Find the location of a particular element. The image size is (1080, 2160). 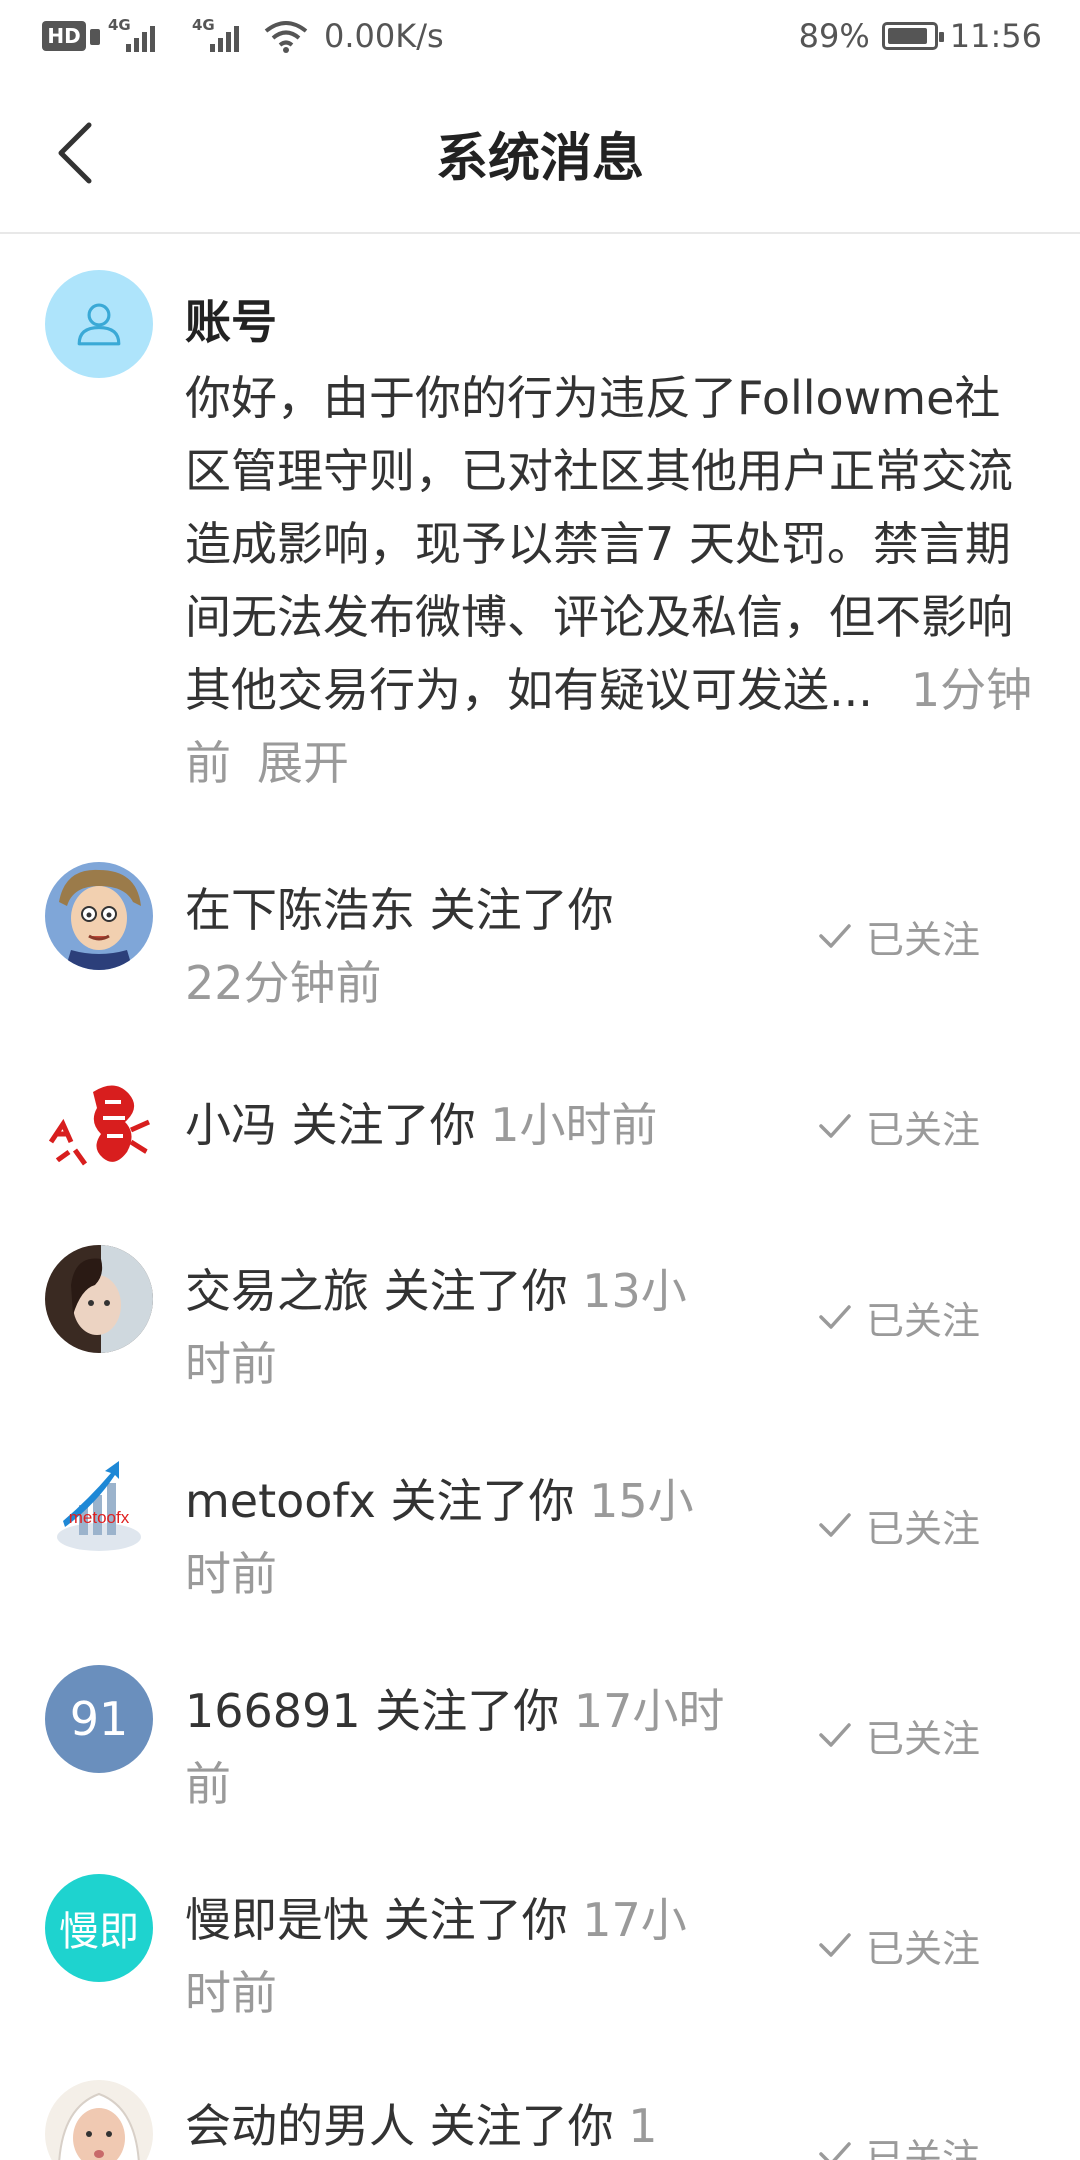

follower-avatar: 91 is located at coordinates (99, 1719).